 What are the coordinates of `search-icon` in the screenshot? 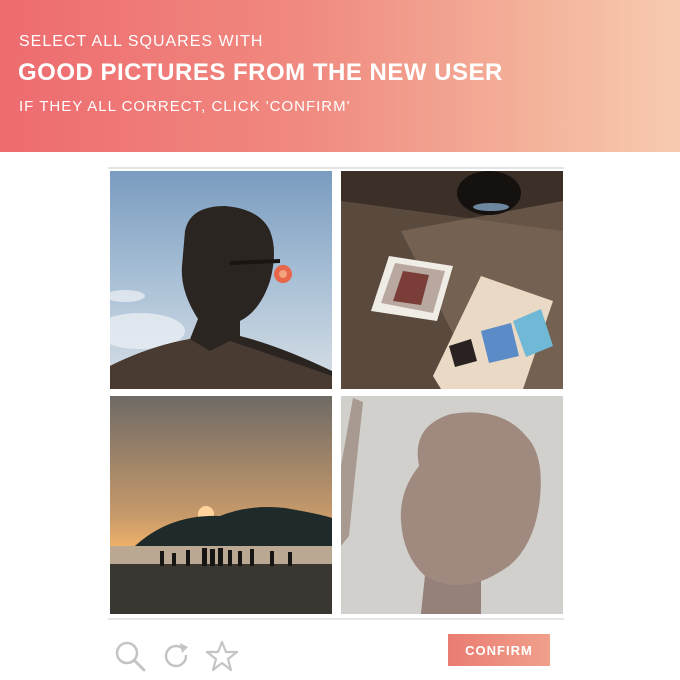 It's located at (130, 656).